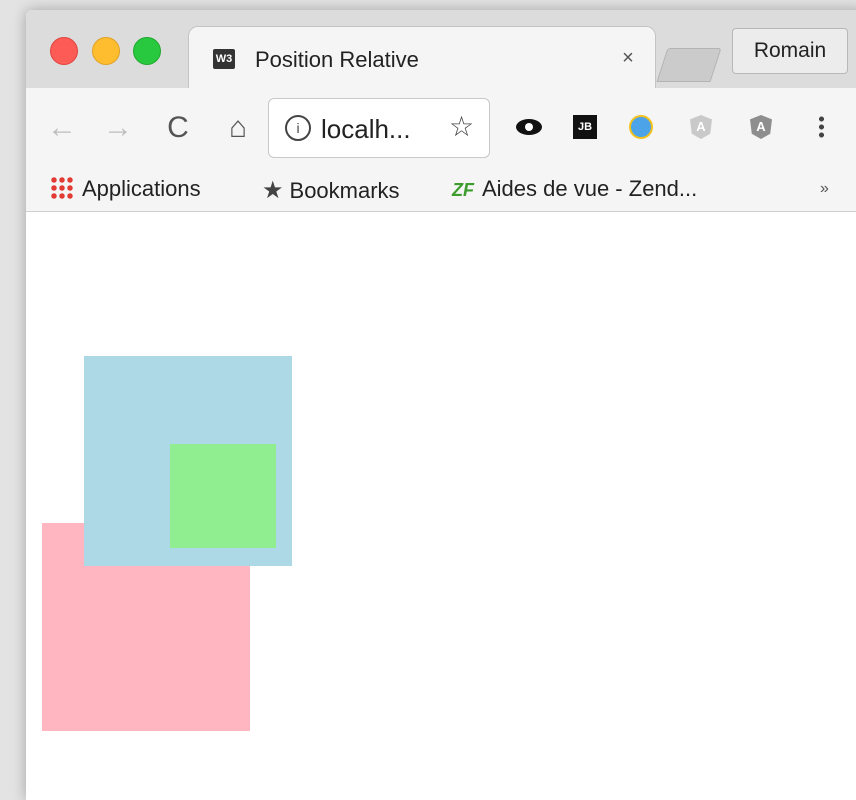  I want to click on new-tab-button, so click(689, 65).